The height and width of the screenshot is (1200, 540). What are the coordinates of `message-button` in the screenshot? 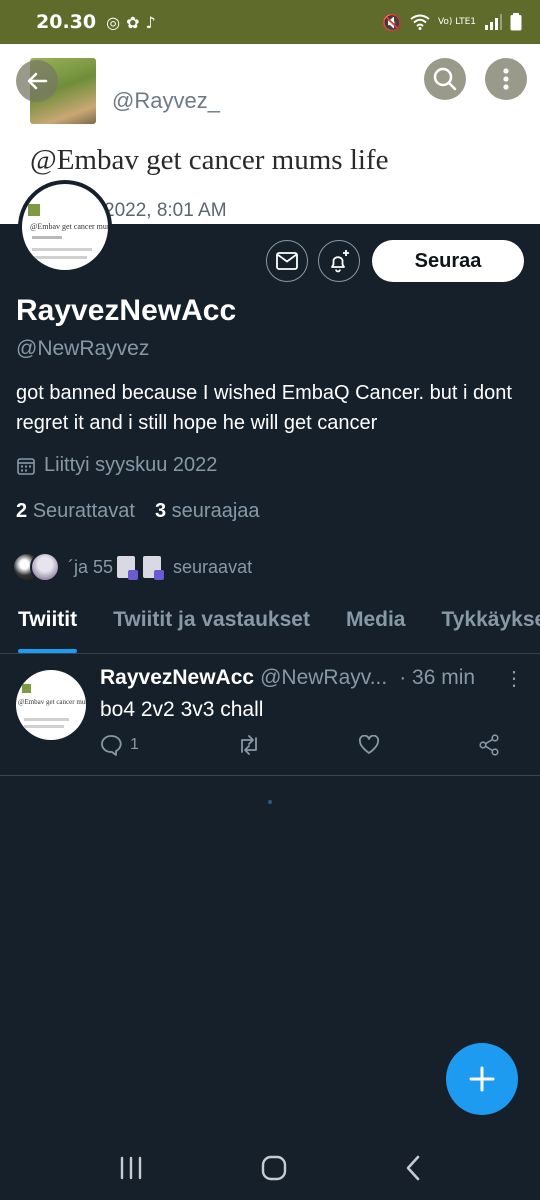 It's located at (287, 261).